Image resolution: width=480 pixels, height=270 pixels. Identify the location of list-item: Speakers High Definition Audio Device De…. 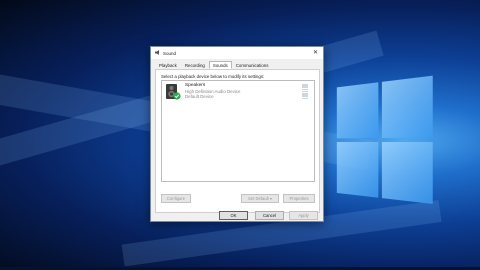
(238, 93).